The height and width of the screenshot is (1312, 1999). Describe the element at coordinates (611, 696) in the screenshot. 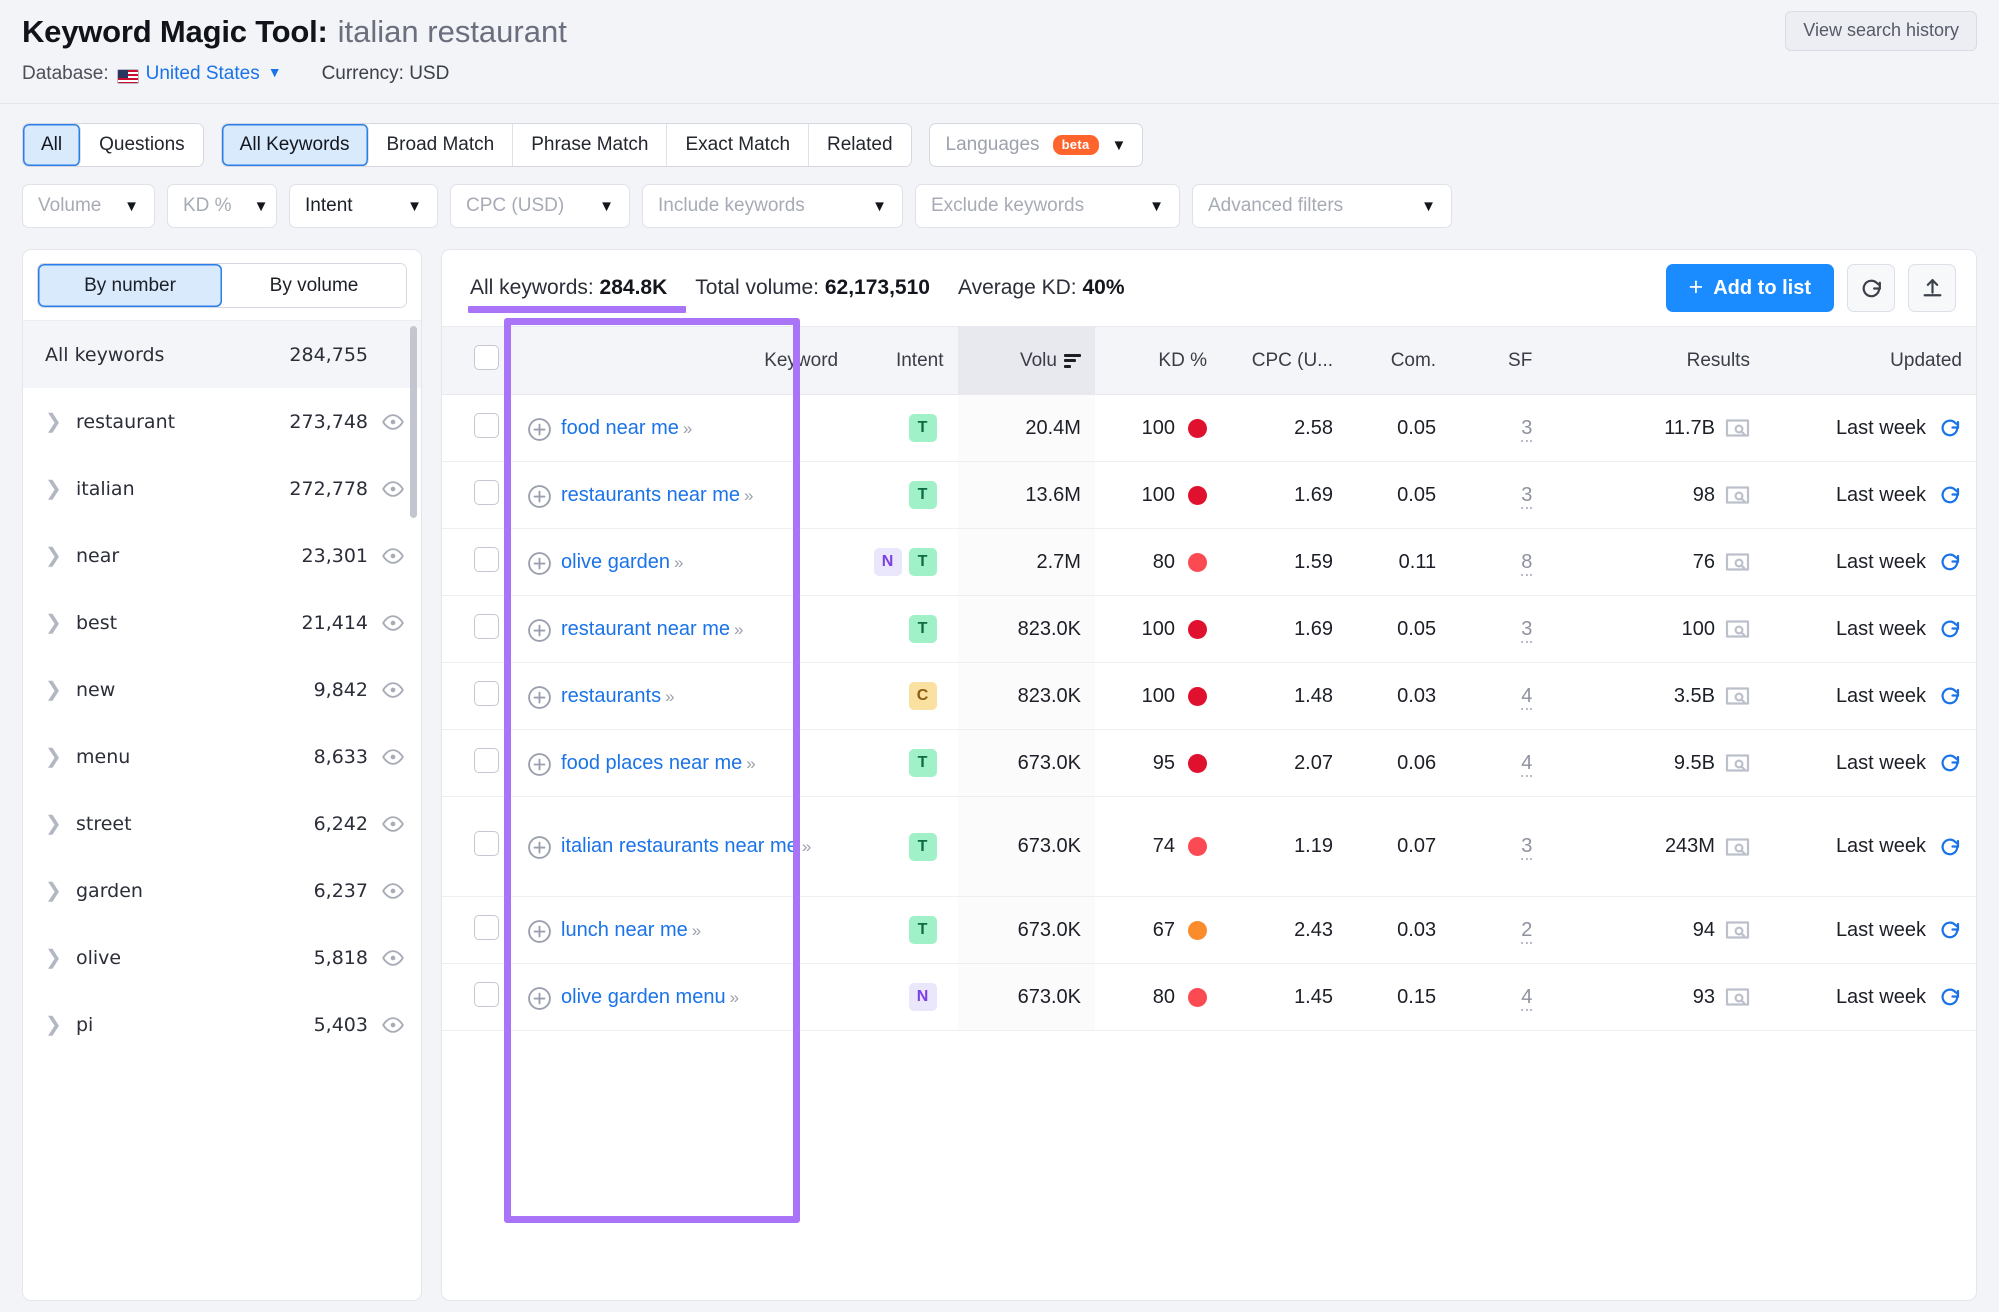

I see `keyword-link: restaurants` at that location.